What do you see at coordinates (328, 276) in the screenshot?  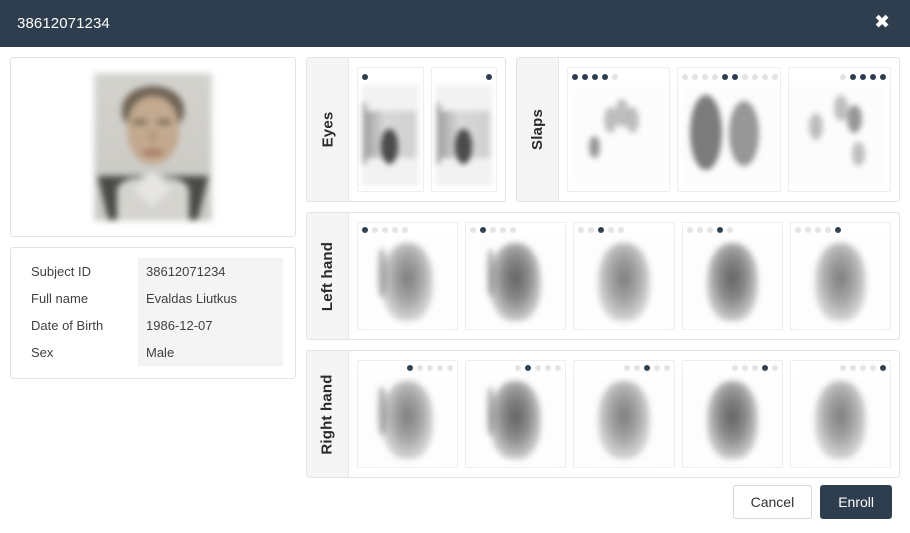 I see `panel-label-text: Left hand` at bounding box center [328, 276].